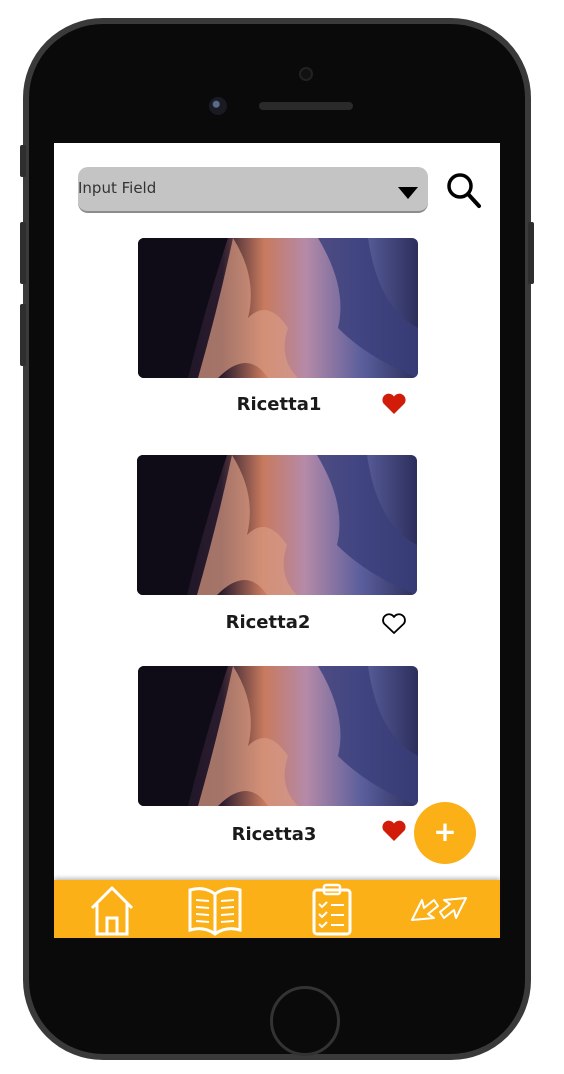  Describe the element at coordinates (408, 193) in the screenshot. I see `chevron-down-icon` at that location.